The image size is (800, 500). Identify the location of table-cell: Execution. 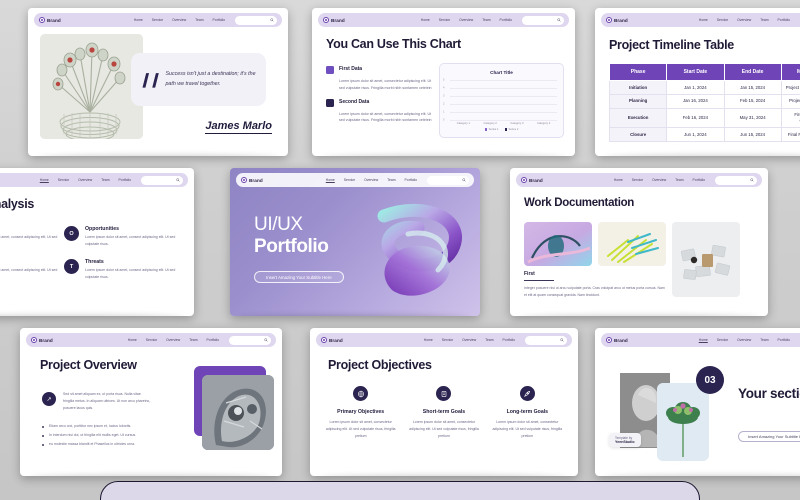
(638, 118).